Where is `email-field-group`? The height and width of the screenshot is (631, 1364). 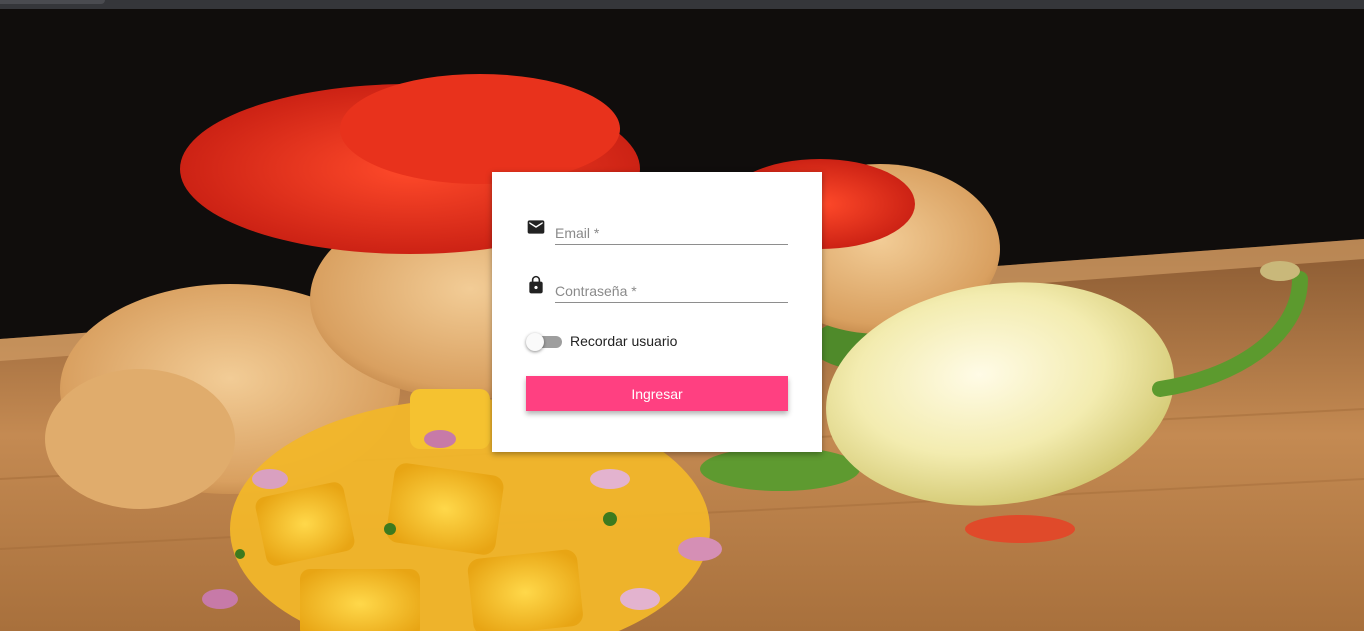
email-field-group is located at coordinates (657, 229).